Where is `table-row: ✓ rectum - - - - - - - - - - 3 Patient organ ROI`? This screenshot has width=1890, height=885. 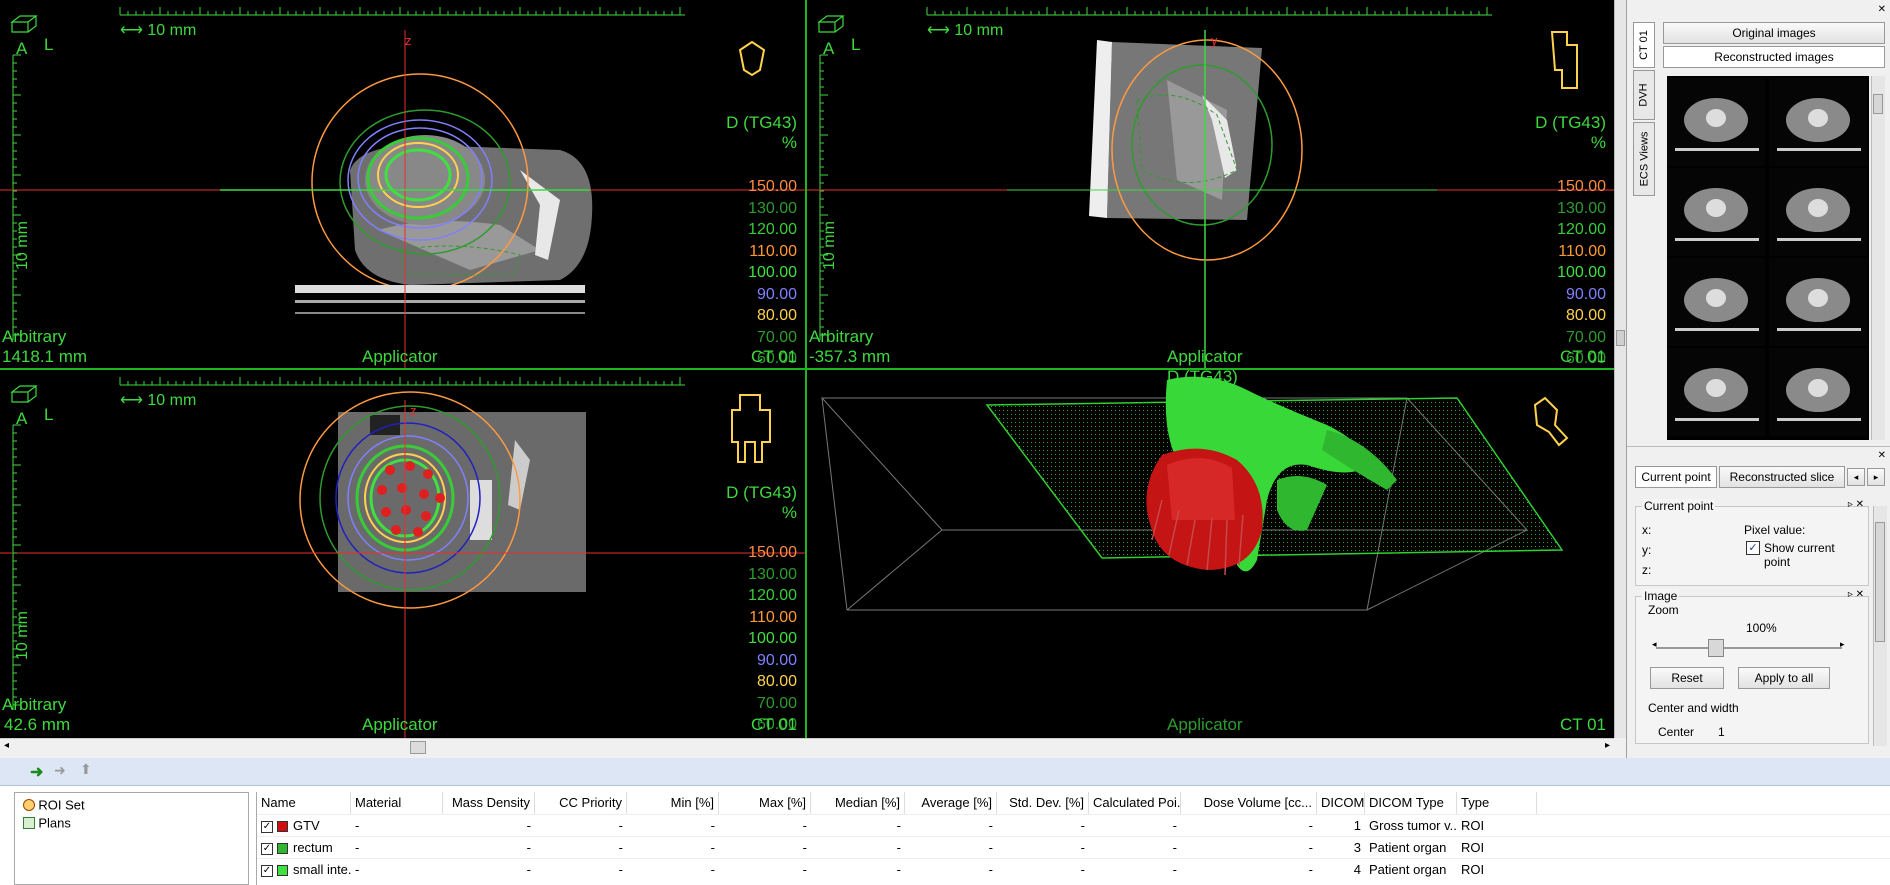
table-row: ✓ rectum - - - - - - - - - - 3 Patient organ ROI is located at coordinates (1073, 847).